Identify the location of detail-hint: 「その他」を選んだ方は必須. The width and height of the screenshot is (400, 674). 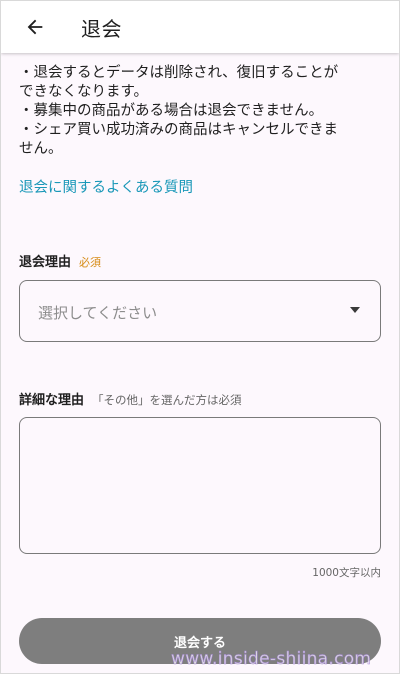
(167, 400).